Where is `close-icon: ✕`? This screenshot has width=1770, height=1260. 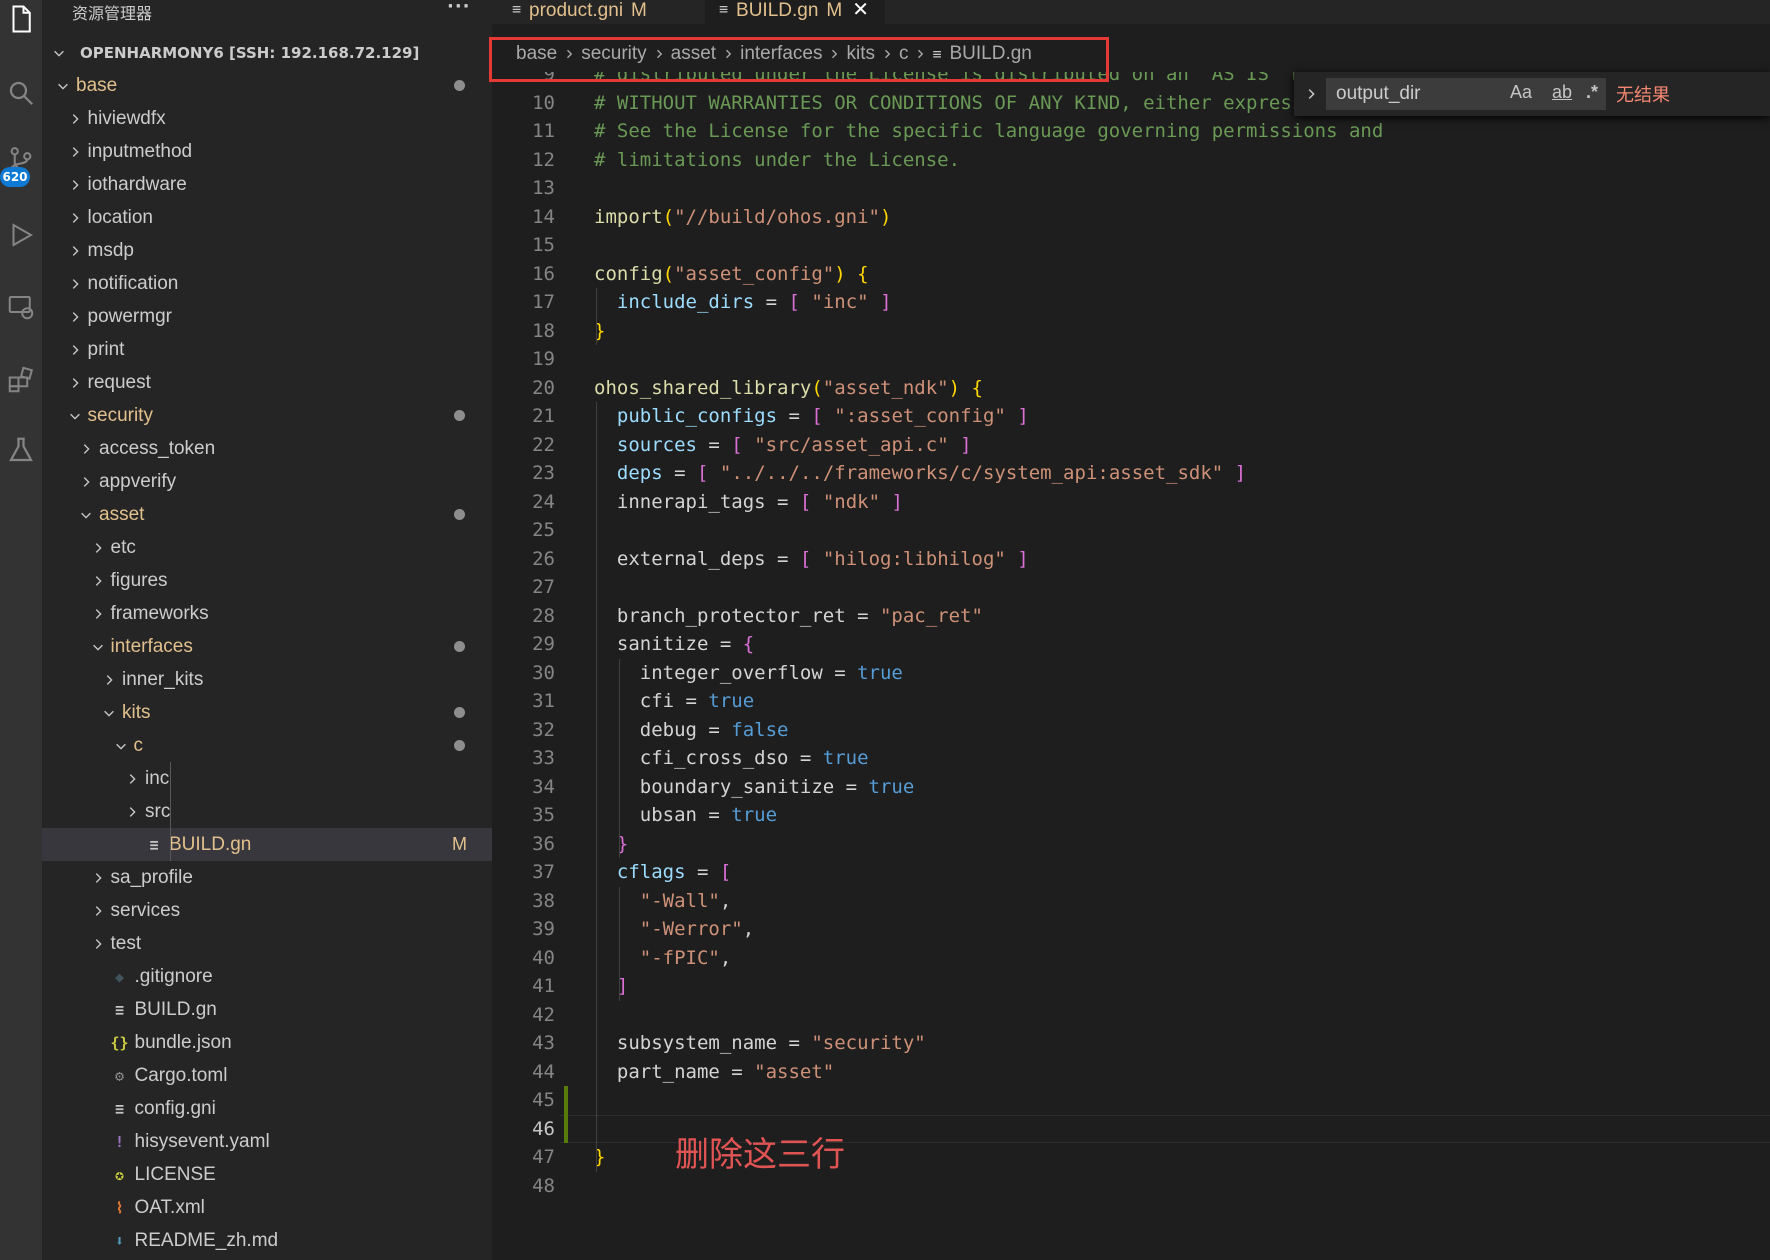
close-icon: ✕ is located at coordinates (860, 9).